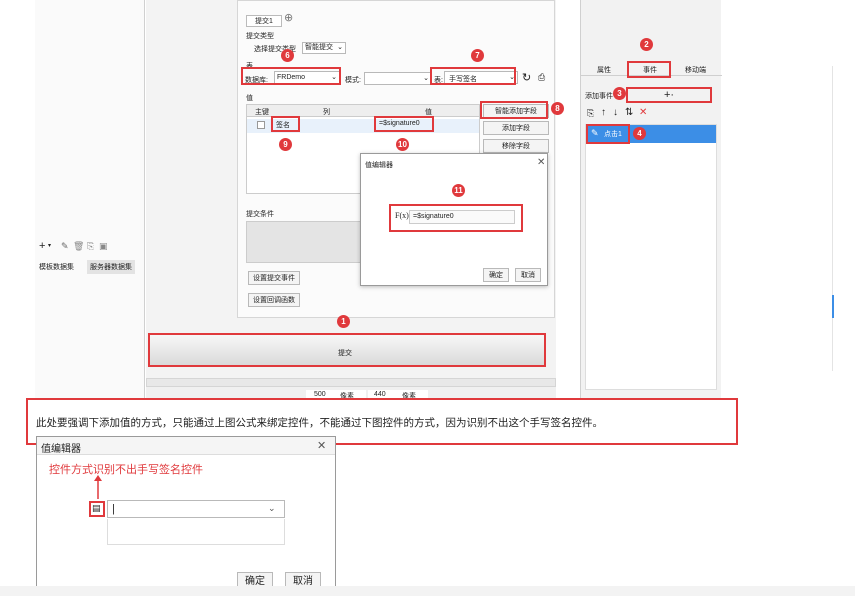 The width and height of the screenshot is (855, 596). I want to click on highlight-column: 签名, so click(285, 124).